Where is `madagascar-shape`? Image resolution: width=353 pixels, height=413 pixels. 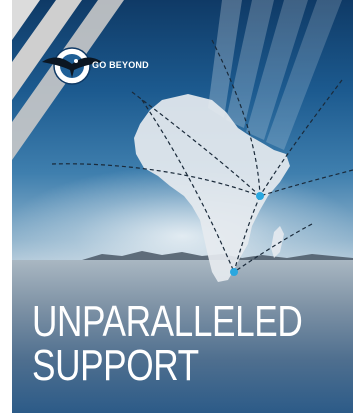
madagascar-shape is located at coordinates (277, 242).